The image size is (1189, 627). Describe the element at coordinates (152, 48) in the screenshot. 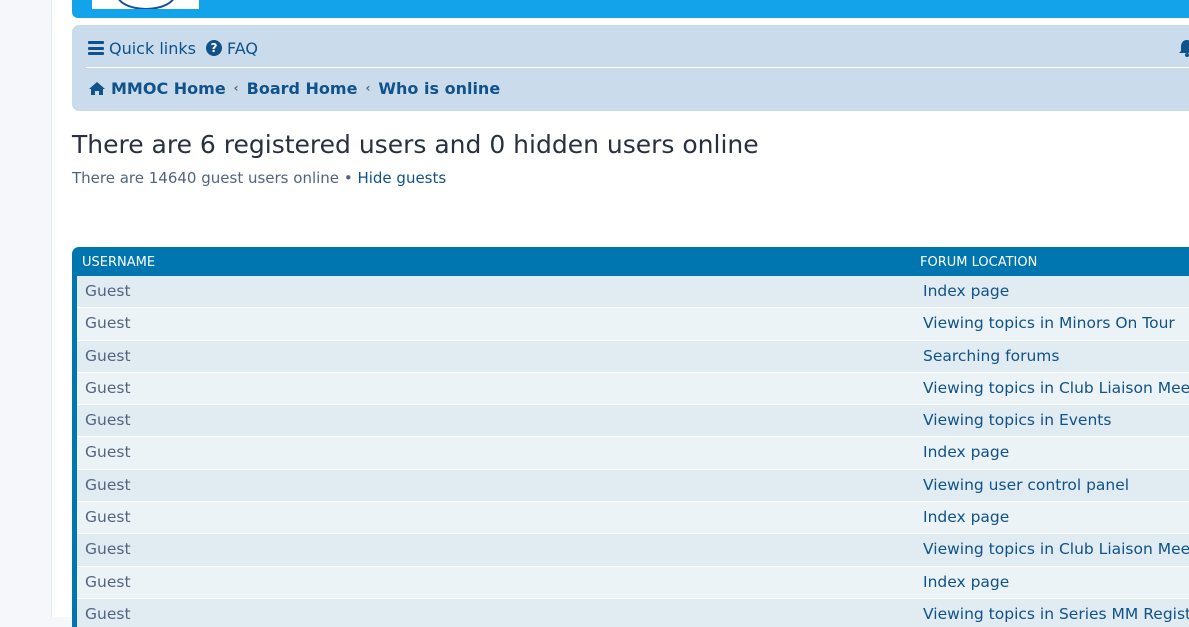

I see `quick-links-label: Quick links` at that location.